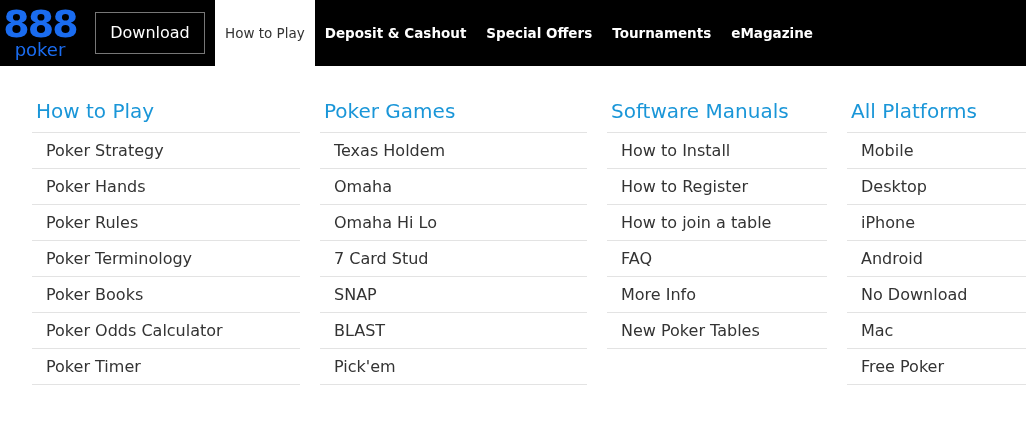 This screenshot has height=425, width=1026. What do you see at coordinates (95, 111) in the screenshot?
I see `column-heading: How to Play` at bounding box center [95, 111].